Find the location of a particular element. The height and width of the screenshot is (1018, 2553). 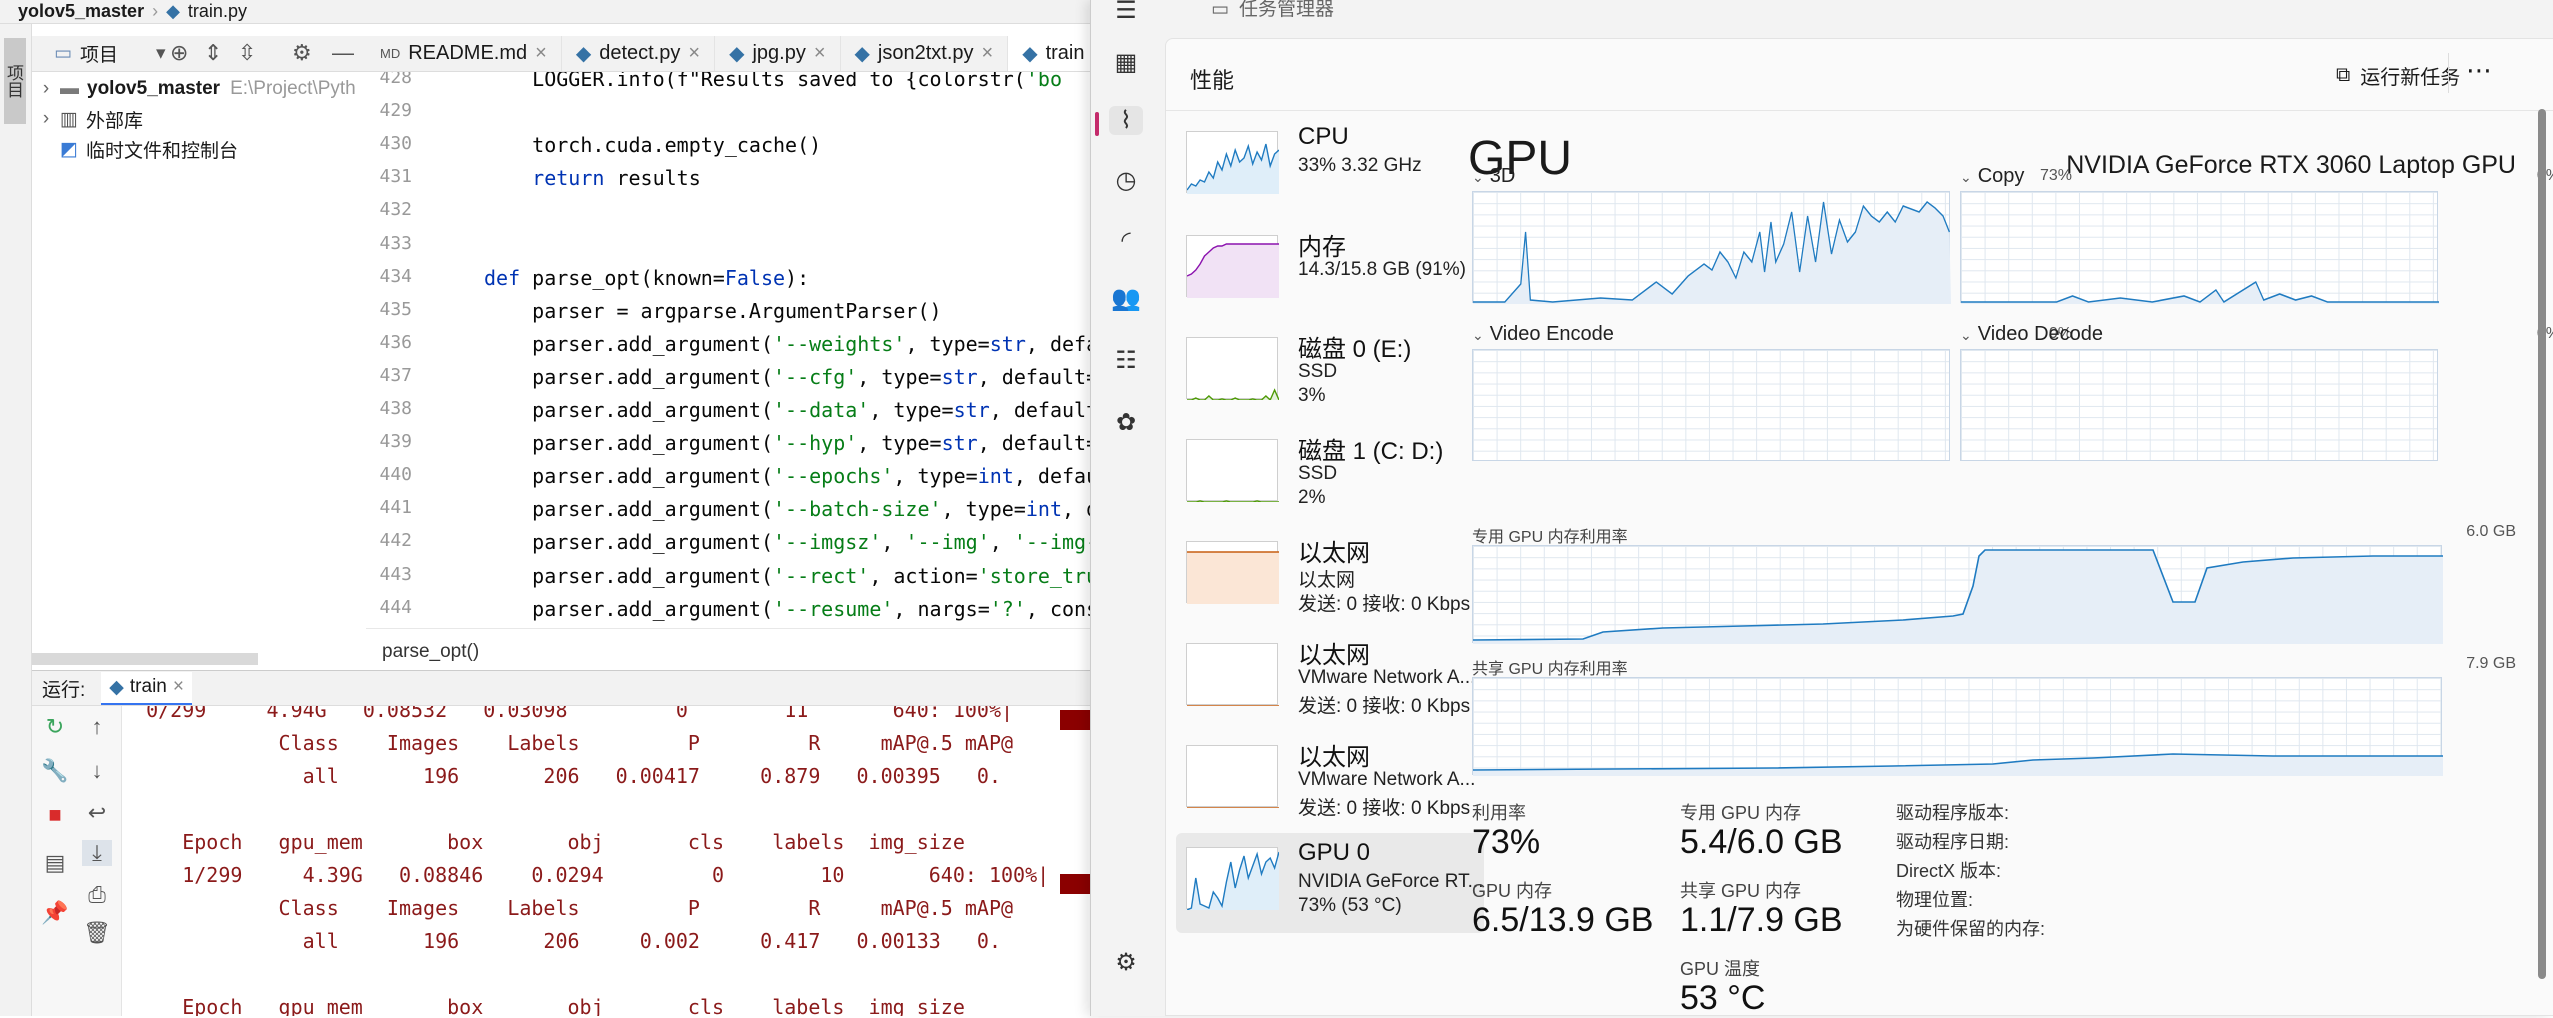

engine-graph is located at coordinates (2199, 247).